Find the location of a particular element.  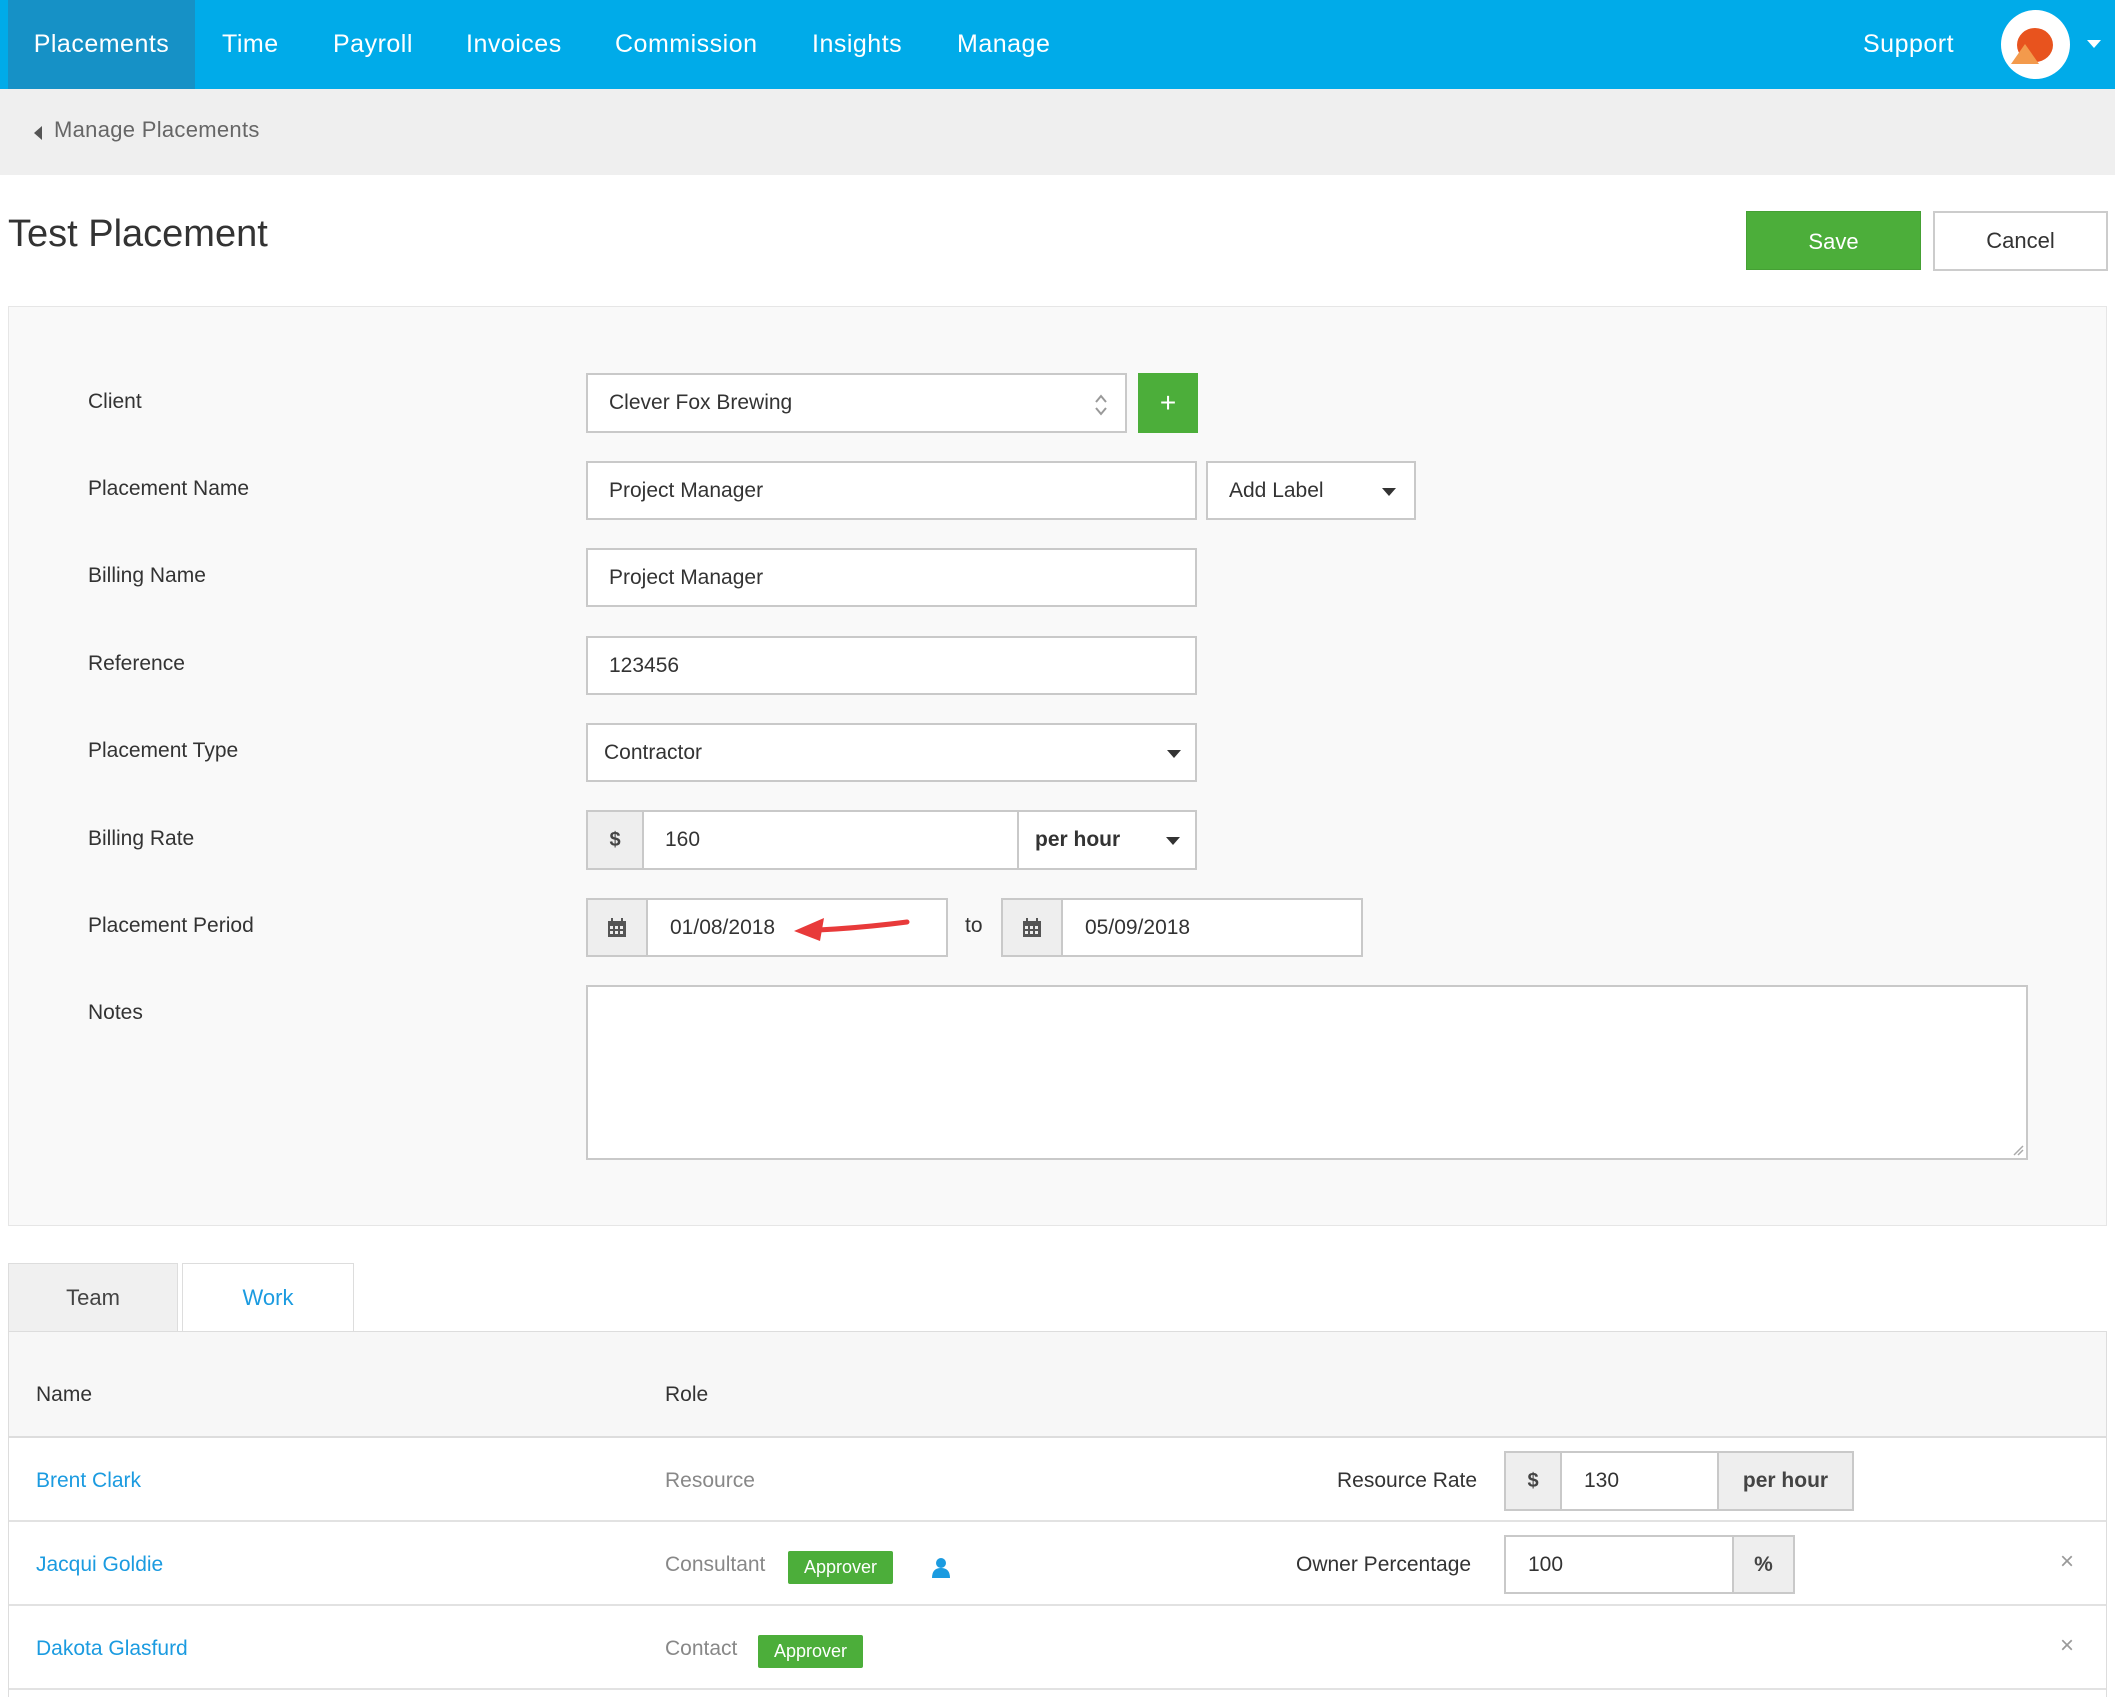

back-chevron-icon is located at coordinates (38, 133).